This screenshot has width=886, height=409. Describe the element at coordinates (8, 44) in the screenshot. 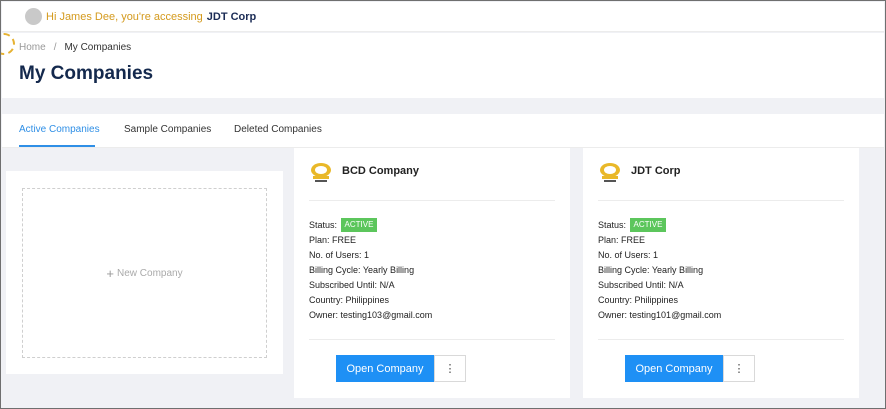

I see `loading-spinner-icon` at that location.